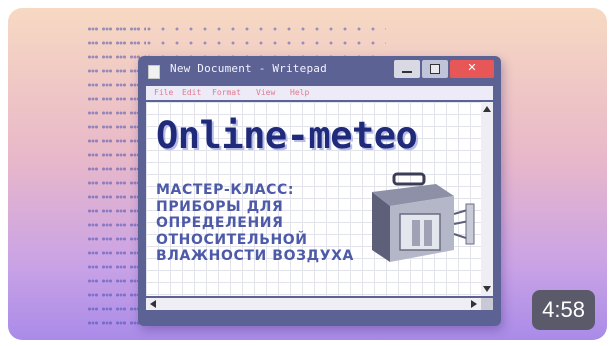  I want to click on subtitle-line: ВЛАЖНОСТИ ВОЗДУХА, so click(255, 256).